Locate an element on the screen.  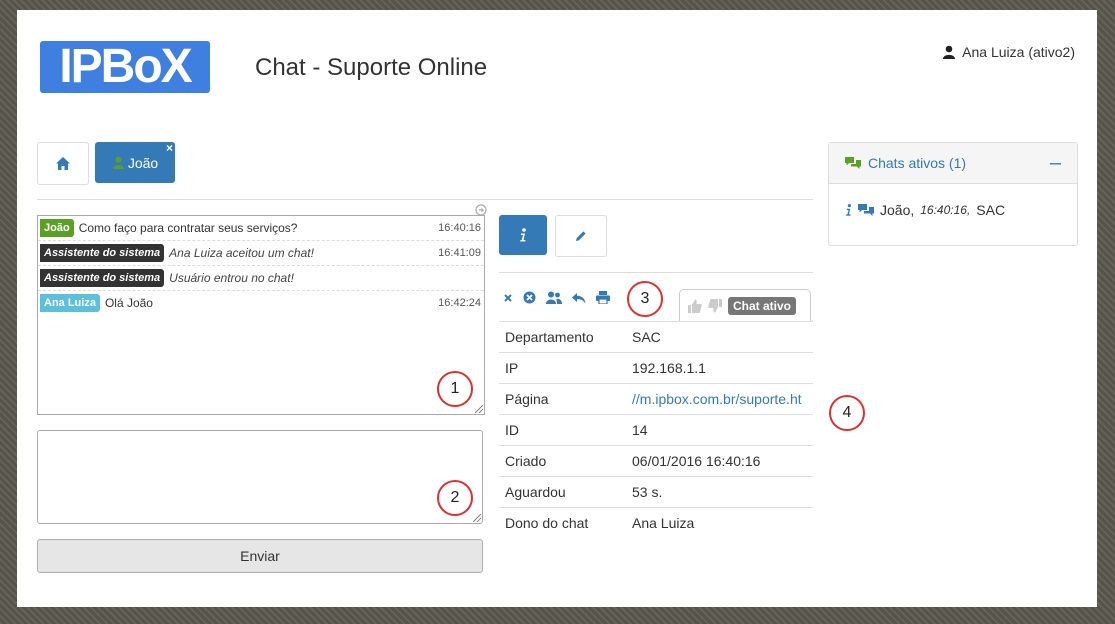
message-input is located at coordinates (260, 477).